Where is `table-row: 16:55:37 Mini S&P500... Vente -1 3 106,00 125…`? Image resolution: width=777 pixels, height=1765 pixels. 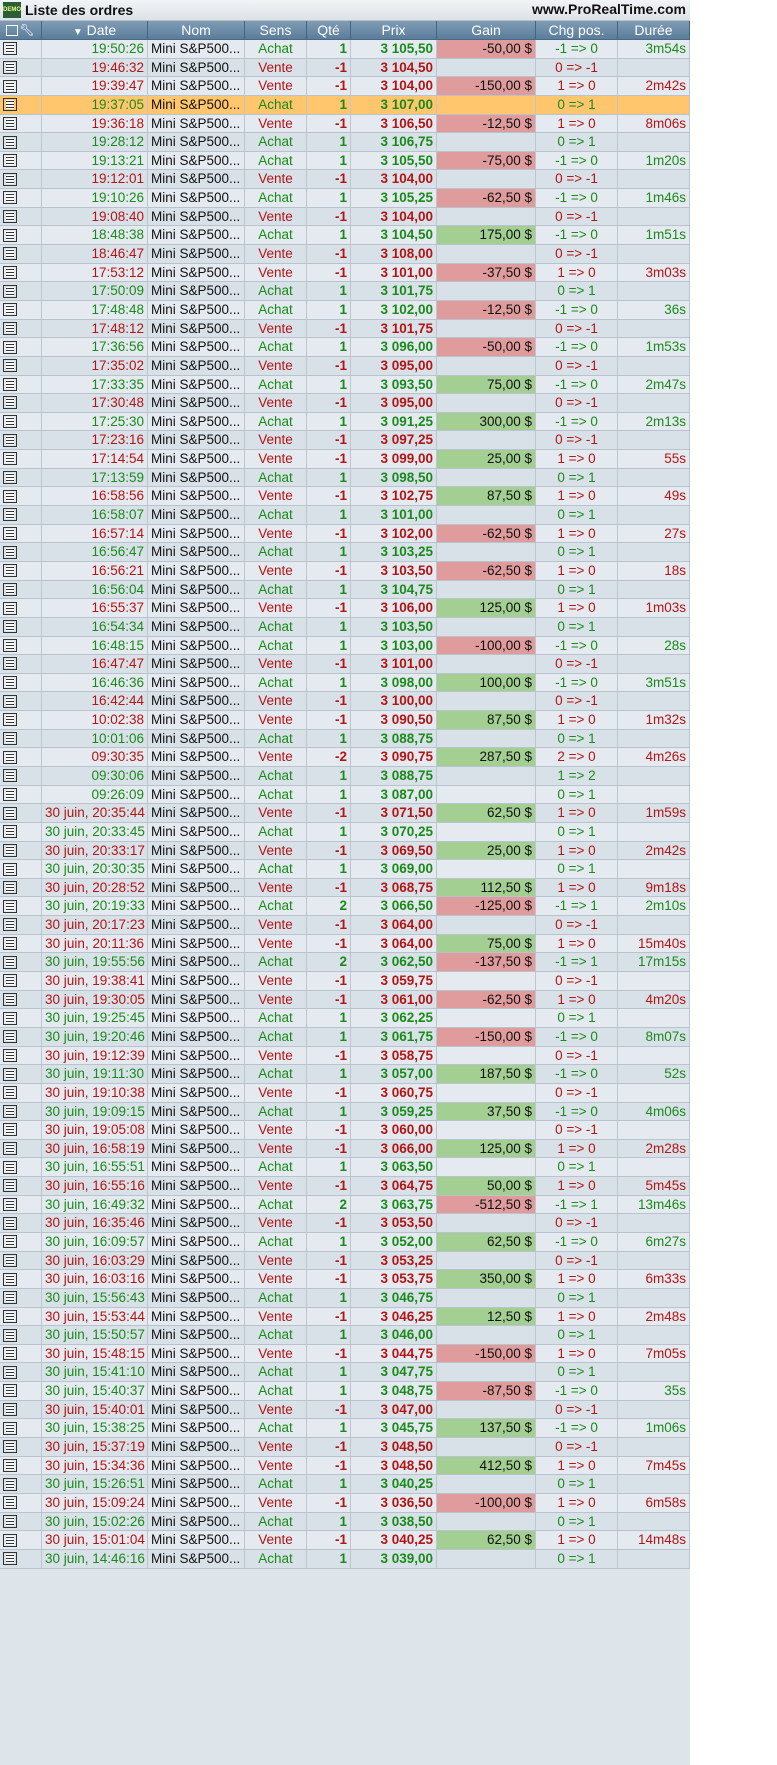 table-row: 16:55:37 Mini S&P500... Vente -1 3 106,00 125… is located at coordinates (345, 608).